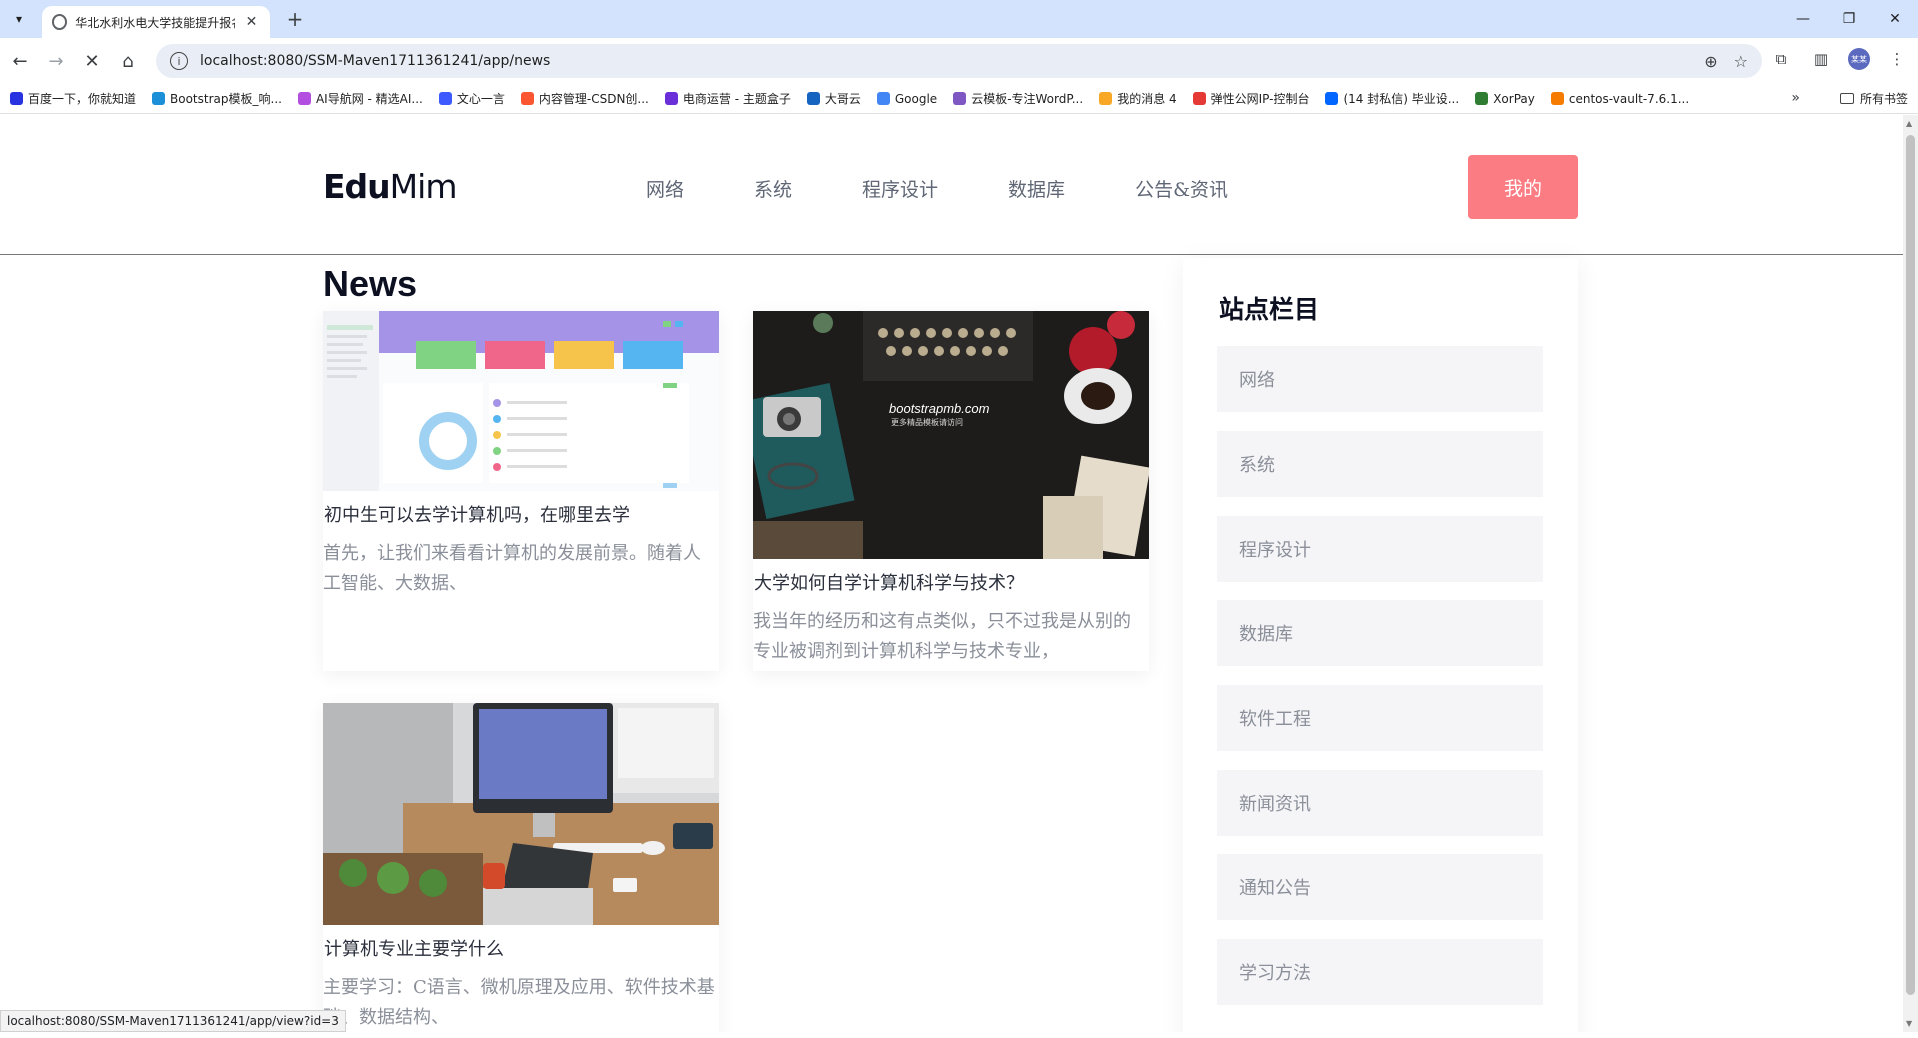 Image resolution: width=1918 pixels, height=1038 pixels. I want to click on close-tab-icon: ✕, so click(251, 22).